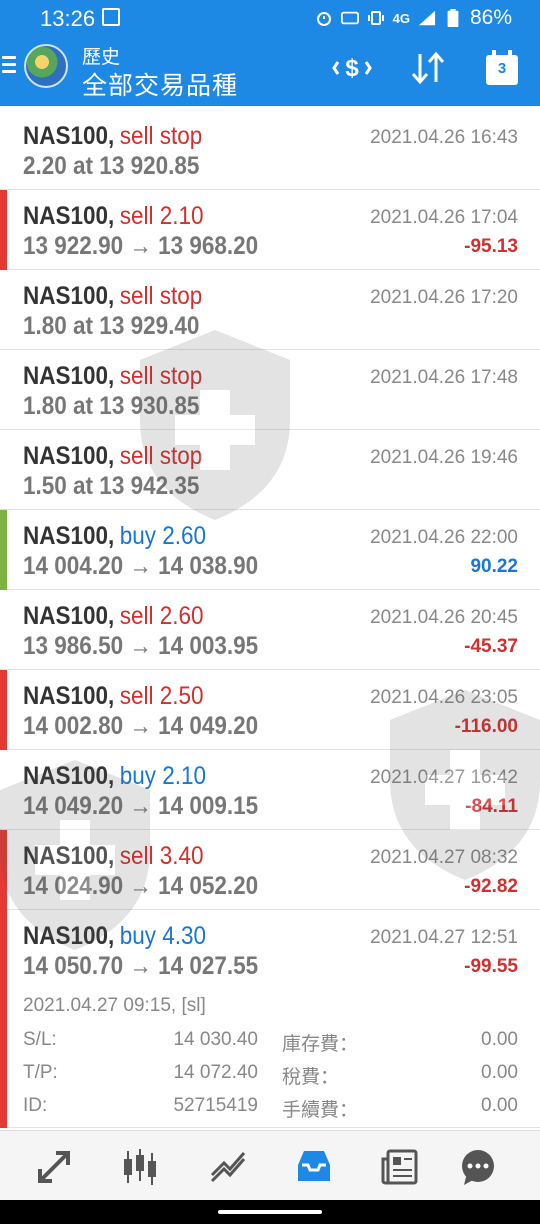 The image size is (540, 1224). Describe the element at coordinates (270, 1212) in the screenshot. I see `home-indicator` at that location.